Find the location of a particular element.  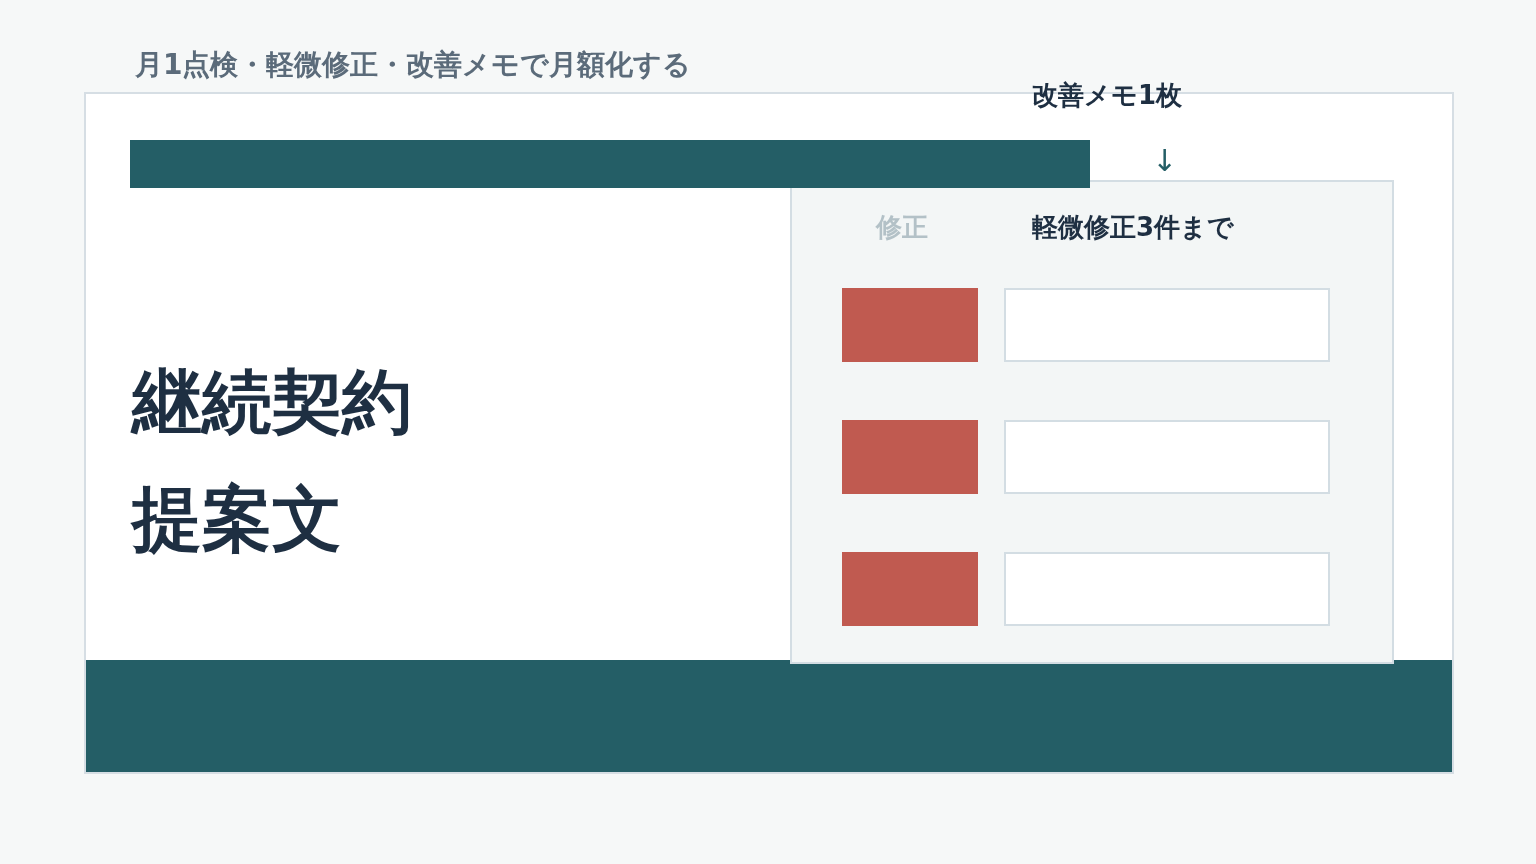

step-label: 修正 is located at coordinates (902, 226).